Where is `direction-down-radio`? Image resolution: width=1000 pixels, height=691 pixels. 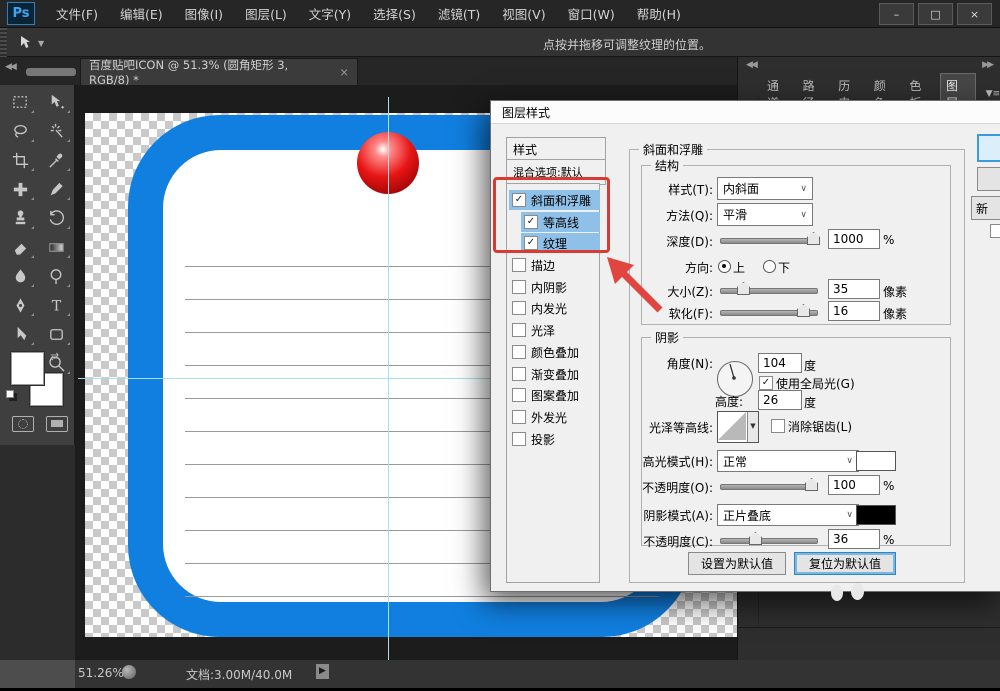 direction-down-radio is located at coordinates (769, 266).